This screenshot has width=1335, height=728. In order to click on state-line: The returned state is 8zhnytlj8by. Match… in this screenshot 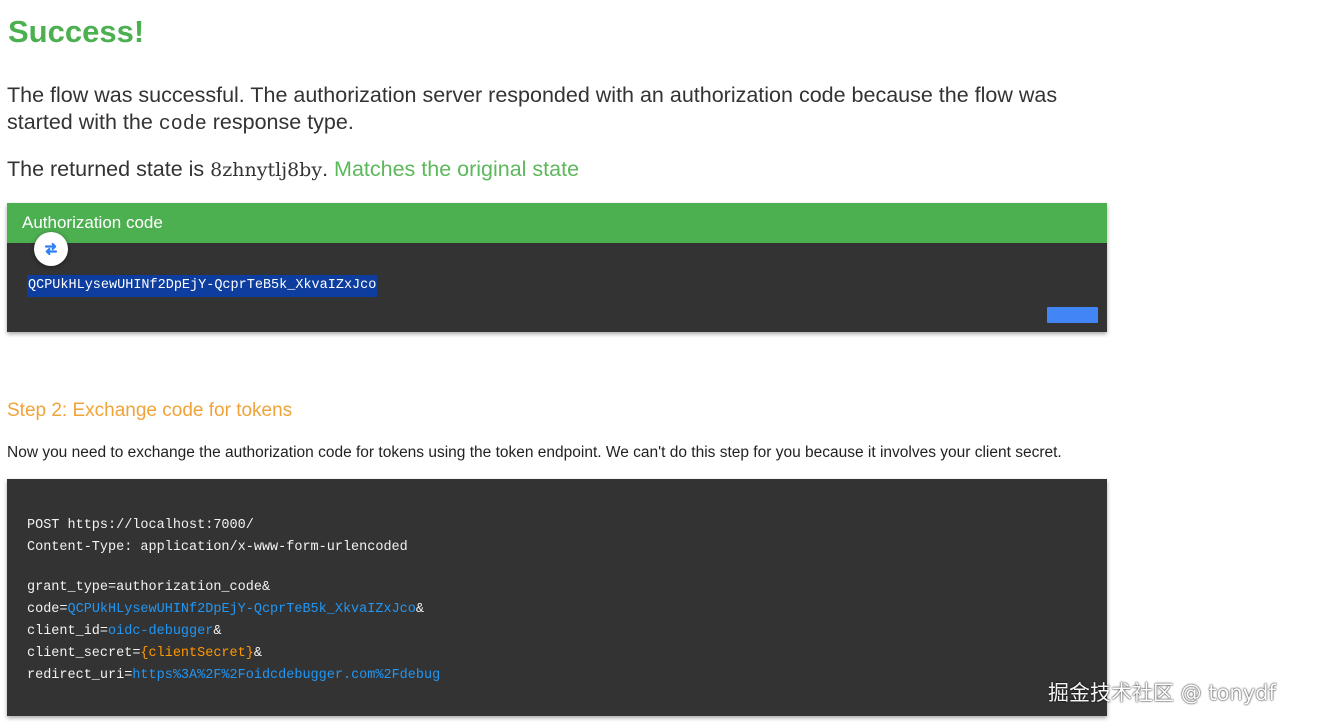, I will do `click(293, 170)`.